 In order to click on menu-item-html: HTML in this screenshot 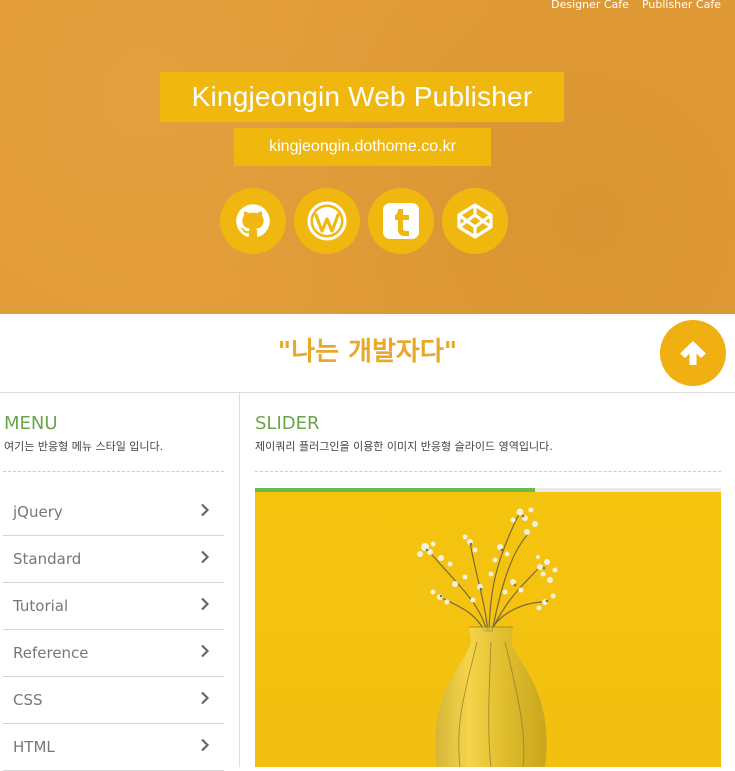, I will do `click(113, 747)`.